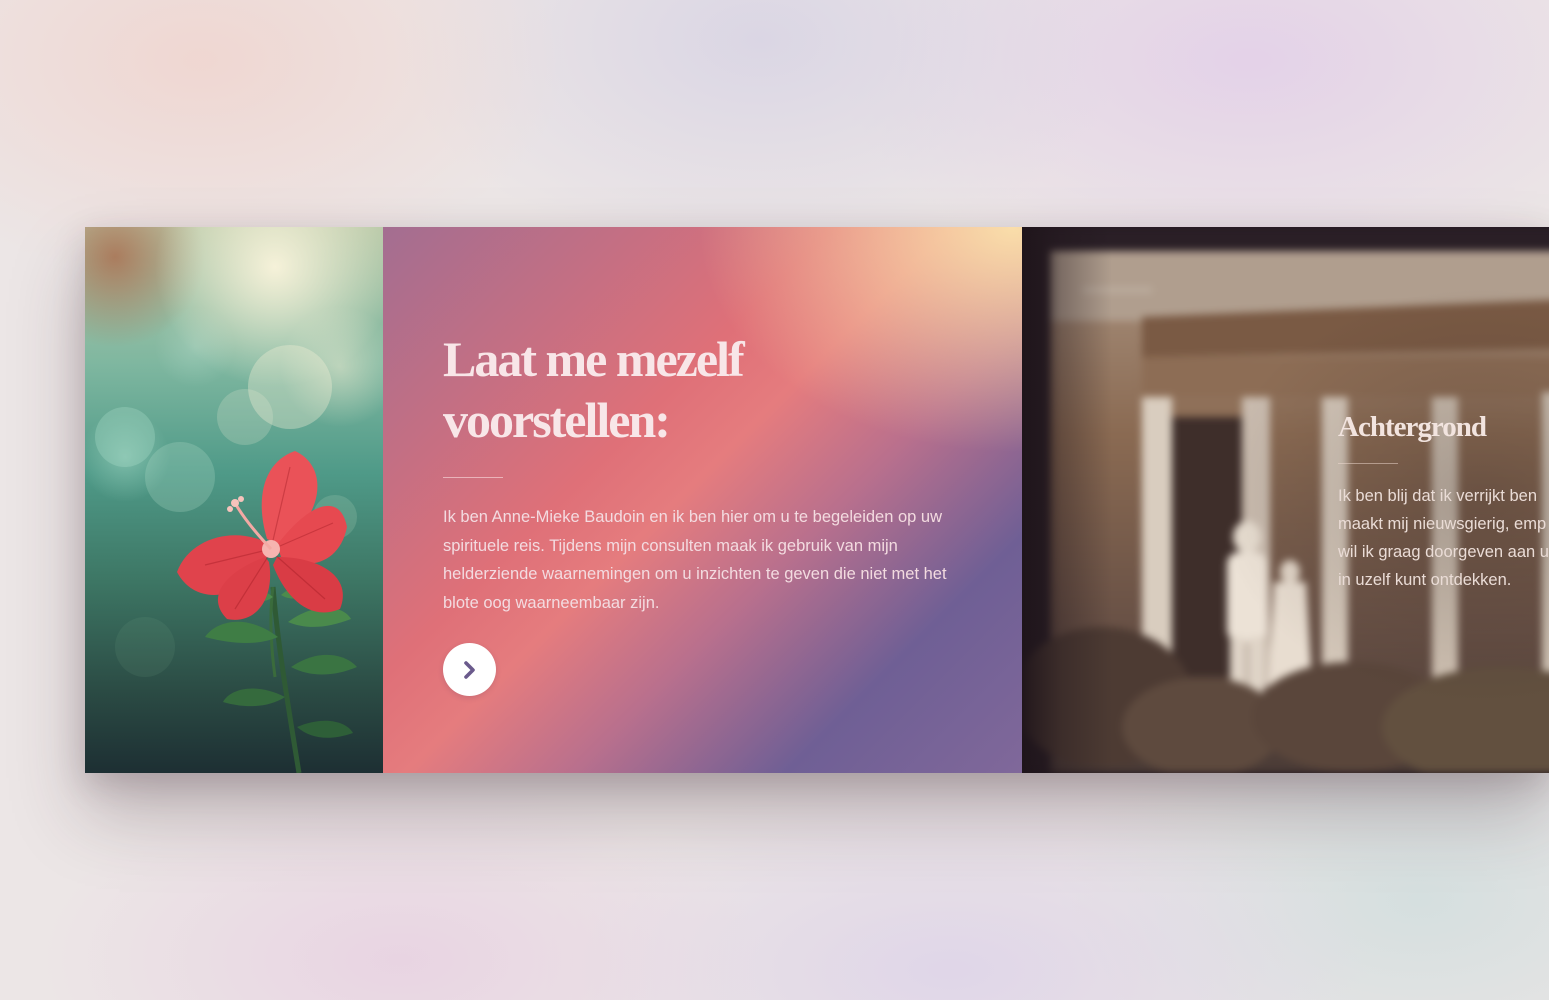 Image resolution: width=1549 pixels, height=1000 pixels. I want to click on chevron-right-icon, so click(469, 669).